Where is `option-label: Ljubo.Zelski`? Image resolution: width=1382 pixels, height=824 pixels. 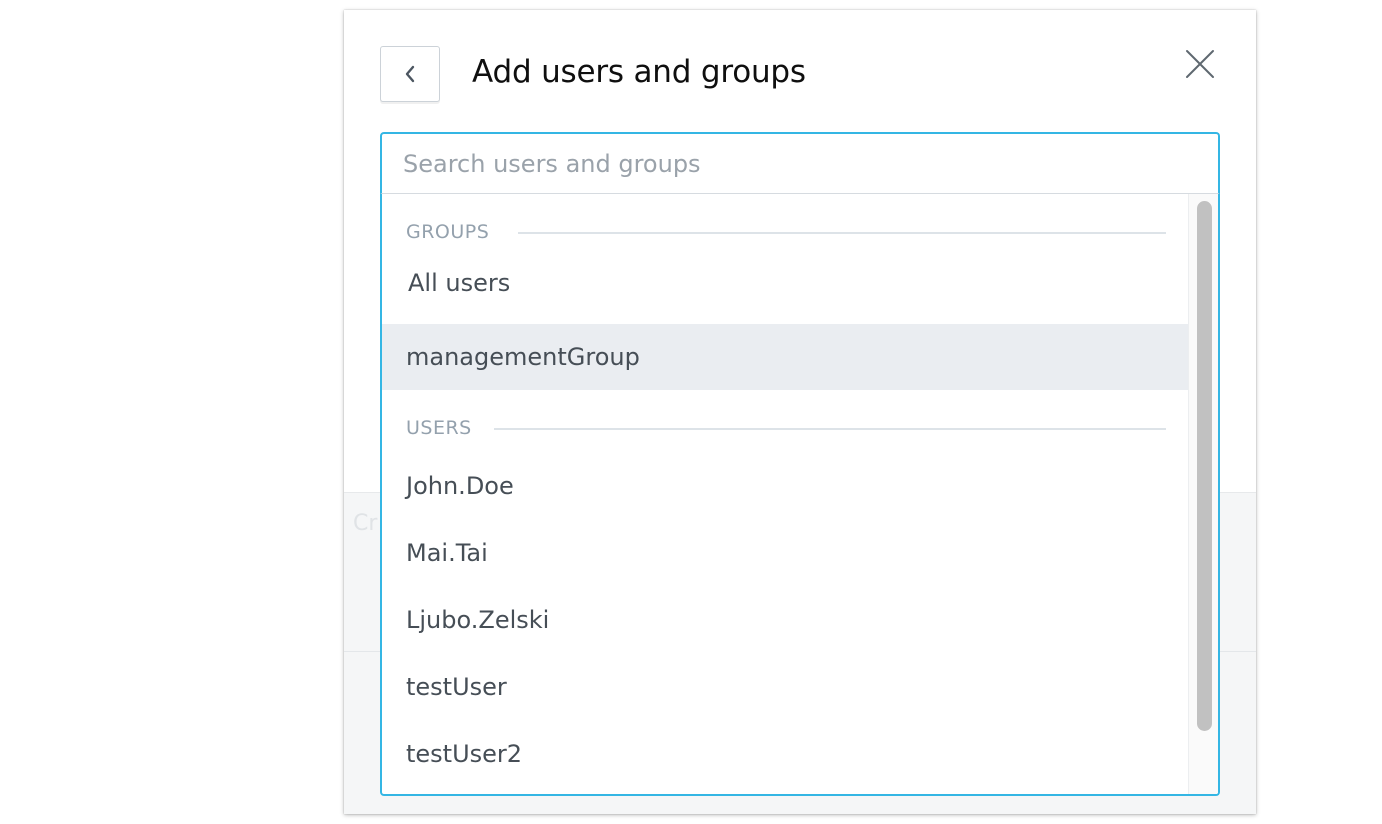 option-label: Ljubo.Zelski is located at coordinates (478, 620).